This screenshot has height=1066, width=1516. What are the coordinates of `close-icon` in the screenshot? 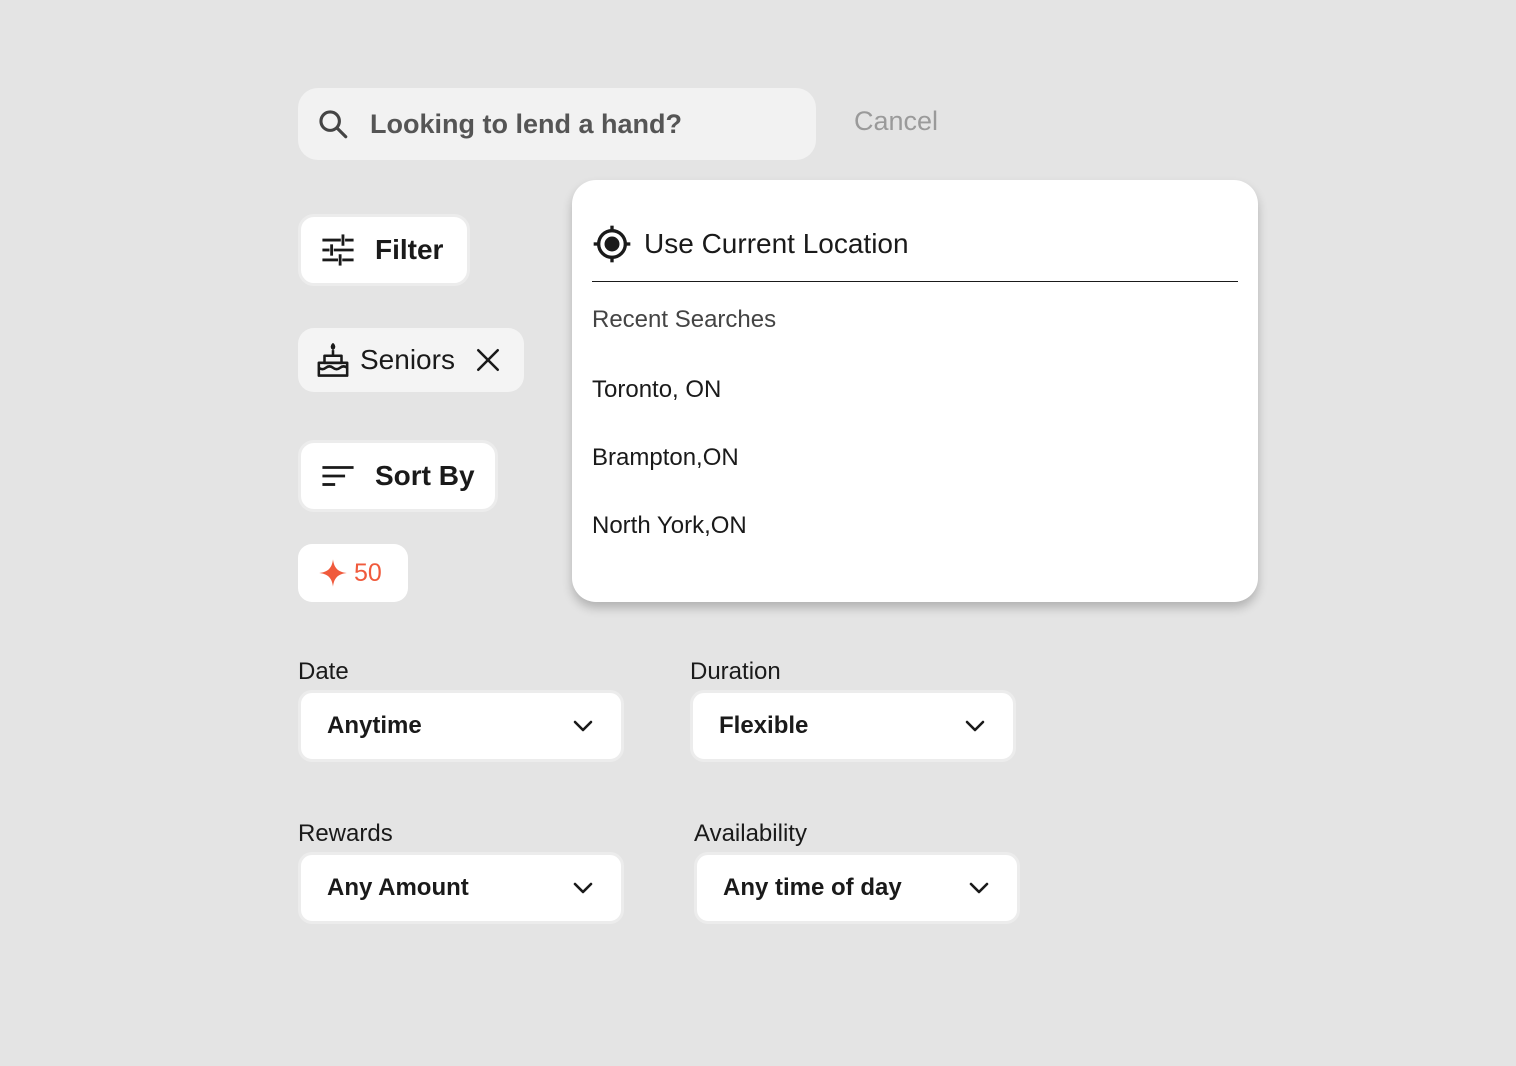 It's located at (488, 360).